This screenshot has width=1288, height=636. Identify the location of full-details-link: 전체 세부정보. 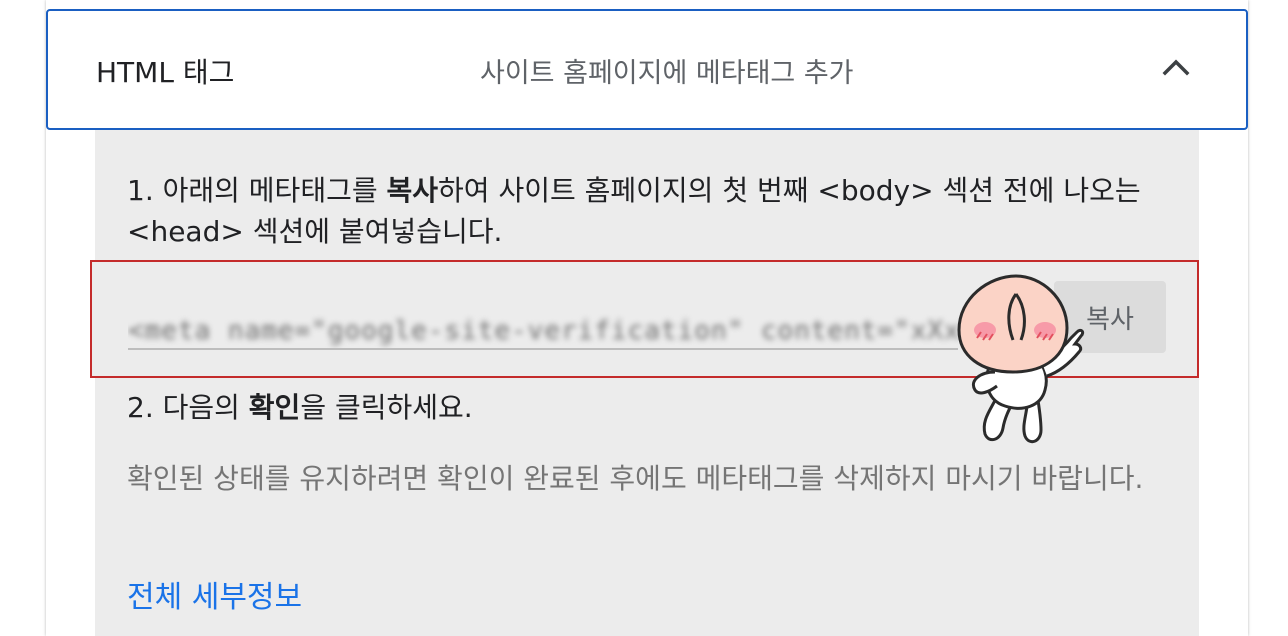
(214, 594).